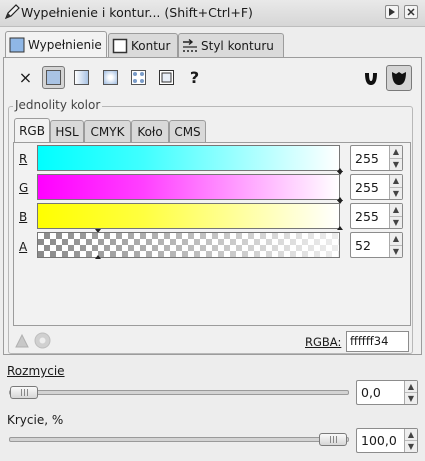 This screenshot has height=461, width=425. What do you see at coordinates (35, 420) in the screenshot?
I see `opacity-label: Krycie, %` at bounding box center [35, 420].